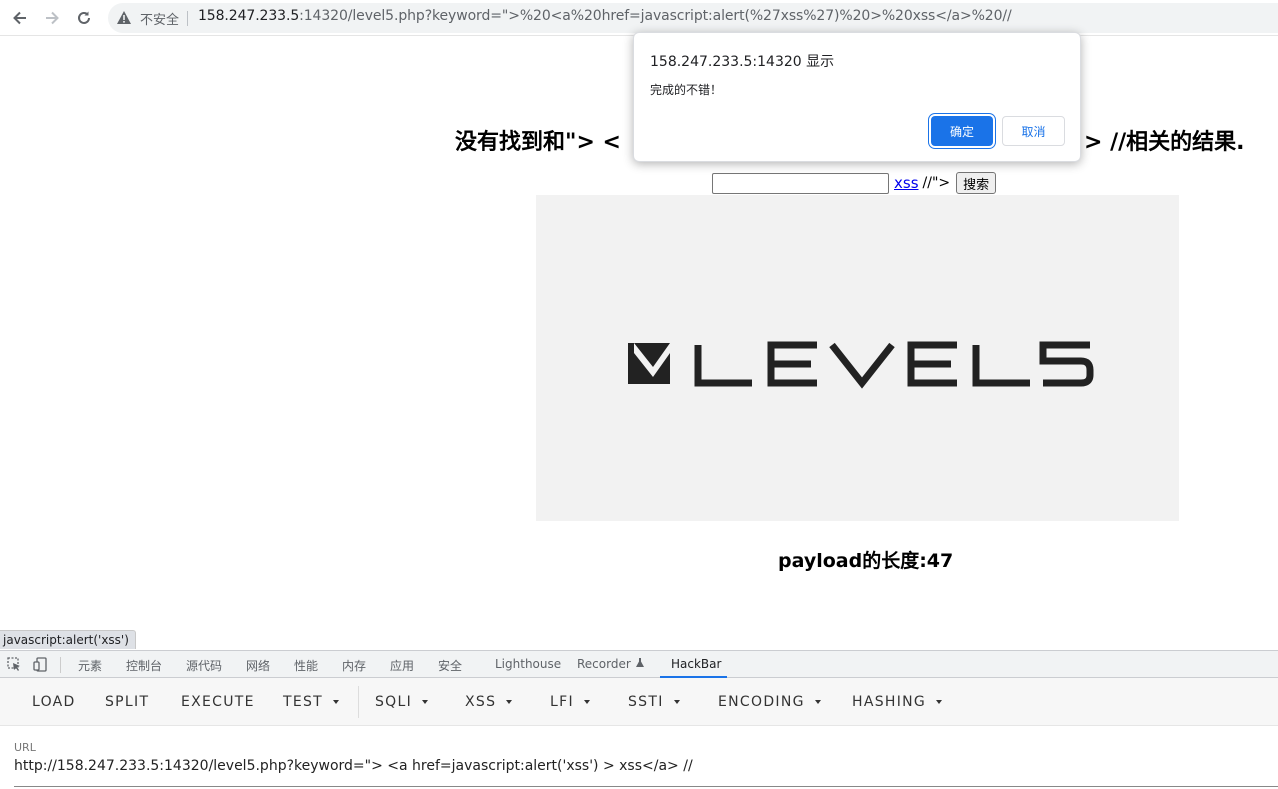  Describe the element at coordinates (800, 183) in the screenshot. I see `search-input` at that location.